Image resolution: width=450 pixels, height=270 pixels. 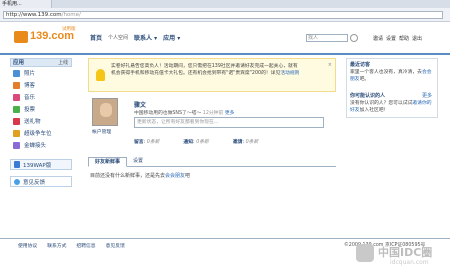 I want to click on footer-terms-link: 使用协议, so click(x=27, y=245).